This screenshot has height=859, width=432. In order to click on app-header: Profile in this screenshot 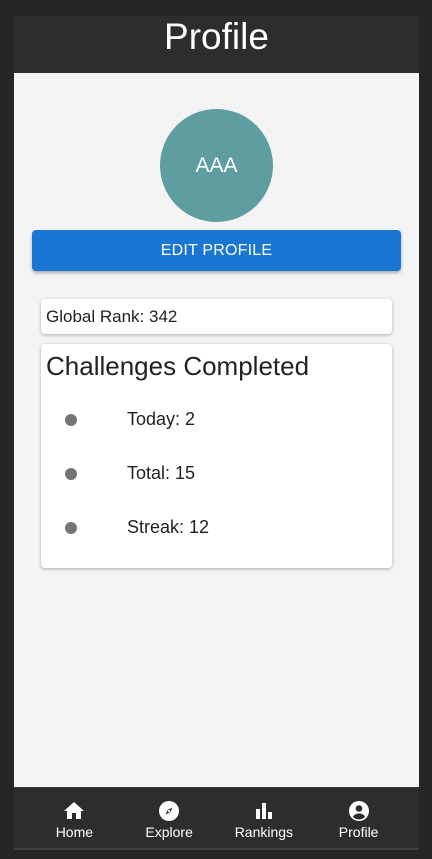, I will do `click(216, 44)`.